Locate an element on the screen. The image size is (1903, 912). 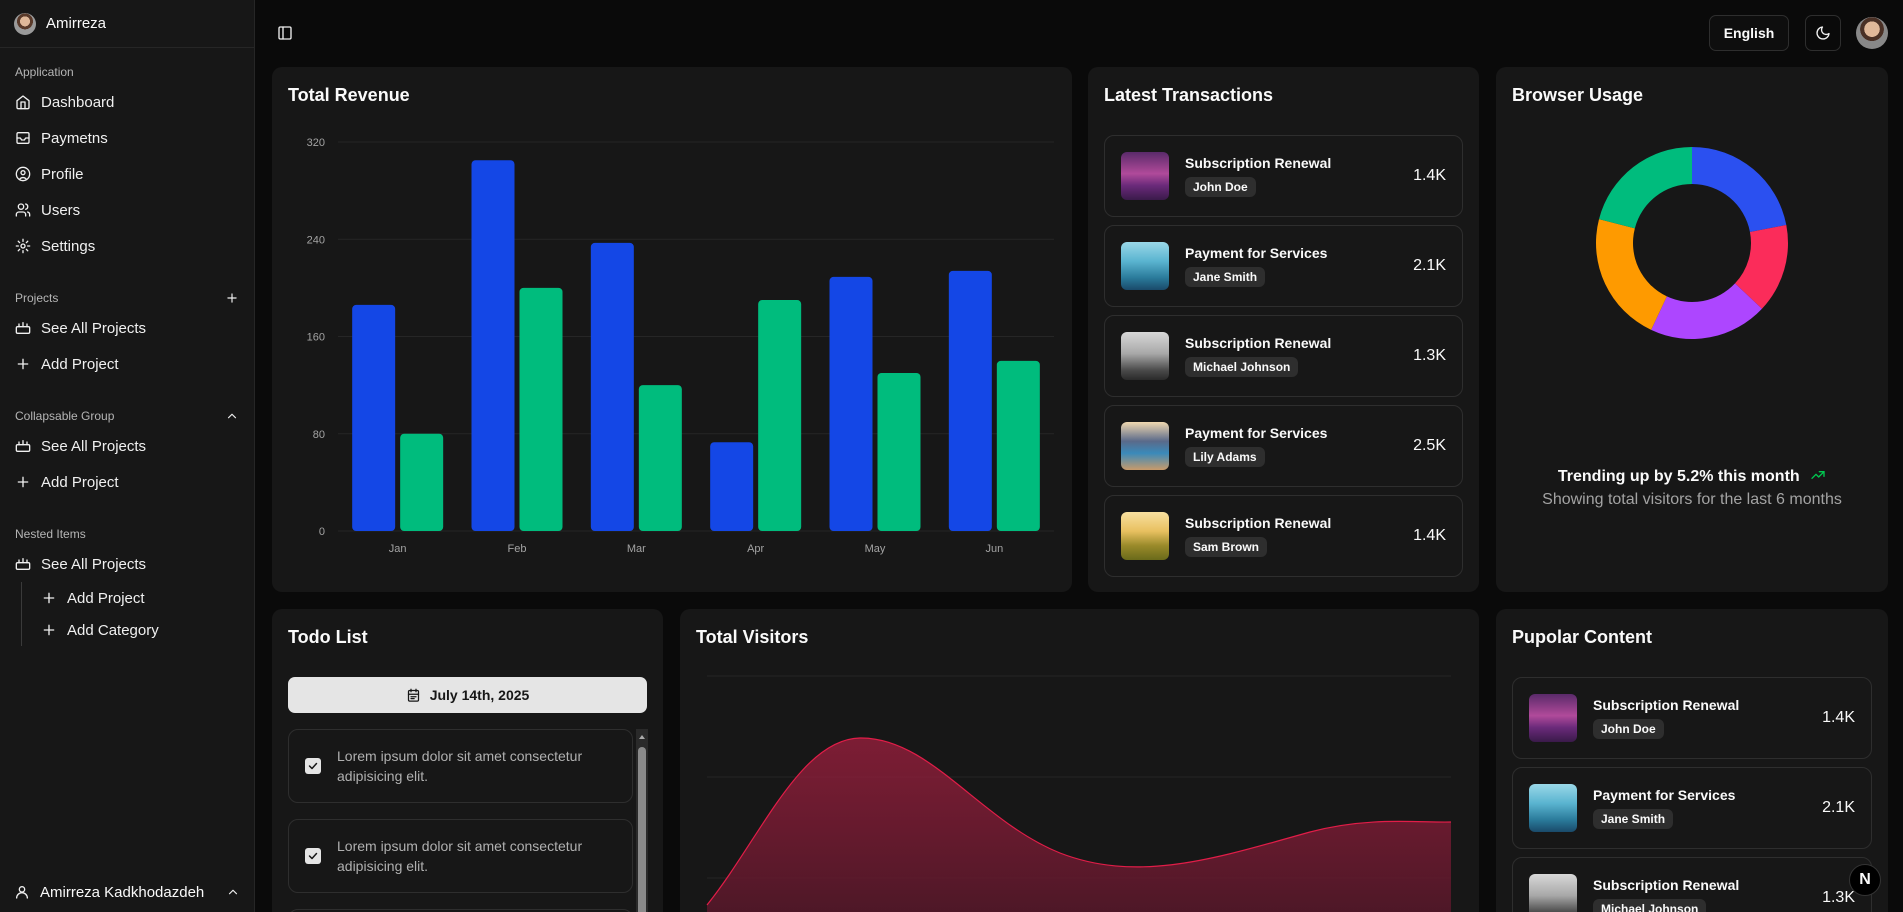
sidebar-item-users: Users is located at coordinates (127, 210).